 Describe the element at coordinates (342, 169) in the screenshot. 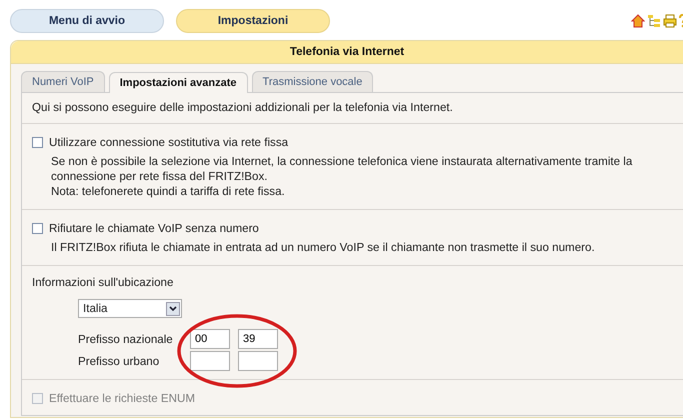

I see `option-description: Se non è possibile la selezione via Internet, la connessione telefonica viene instaurata alternativamente tramite la connessione per rete fissa del FRITZ!Box.` at that location.